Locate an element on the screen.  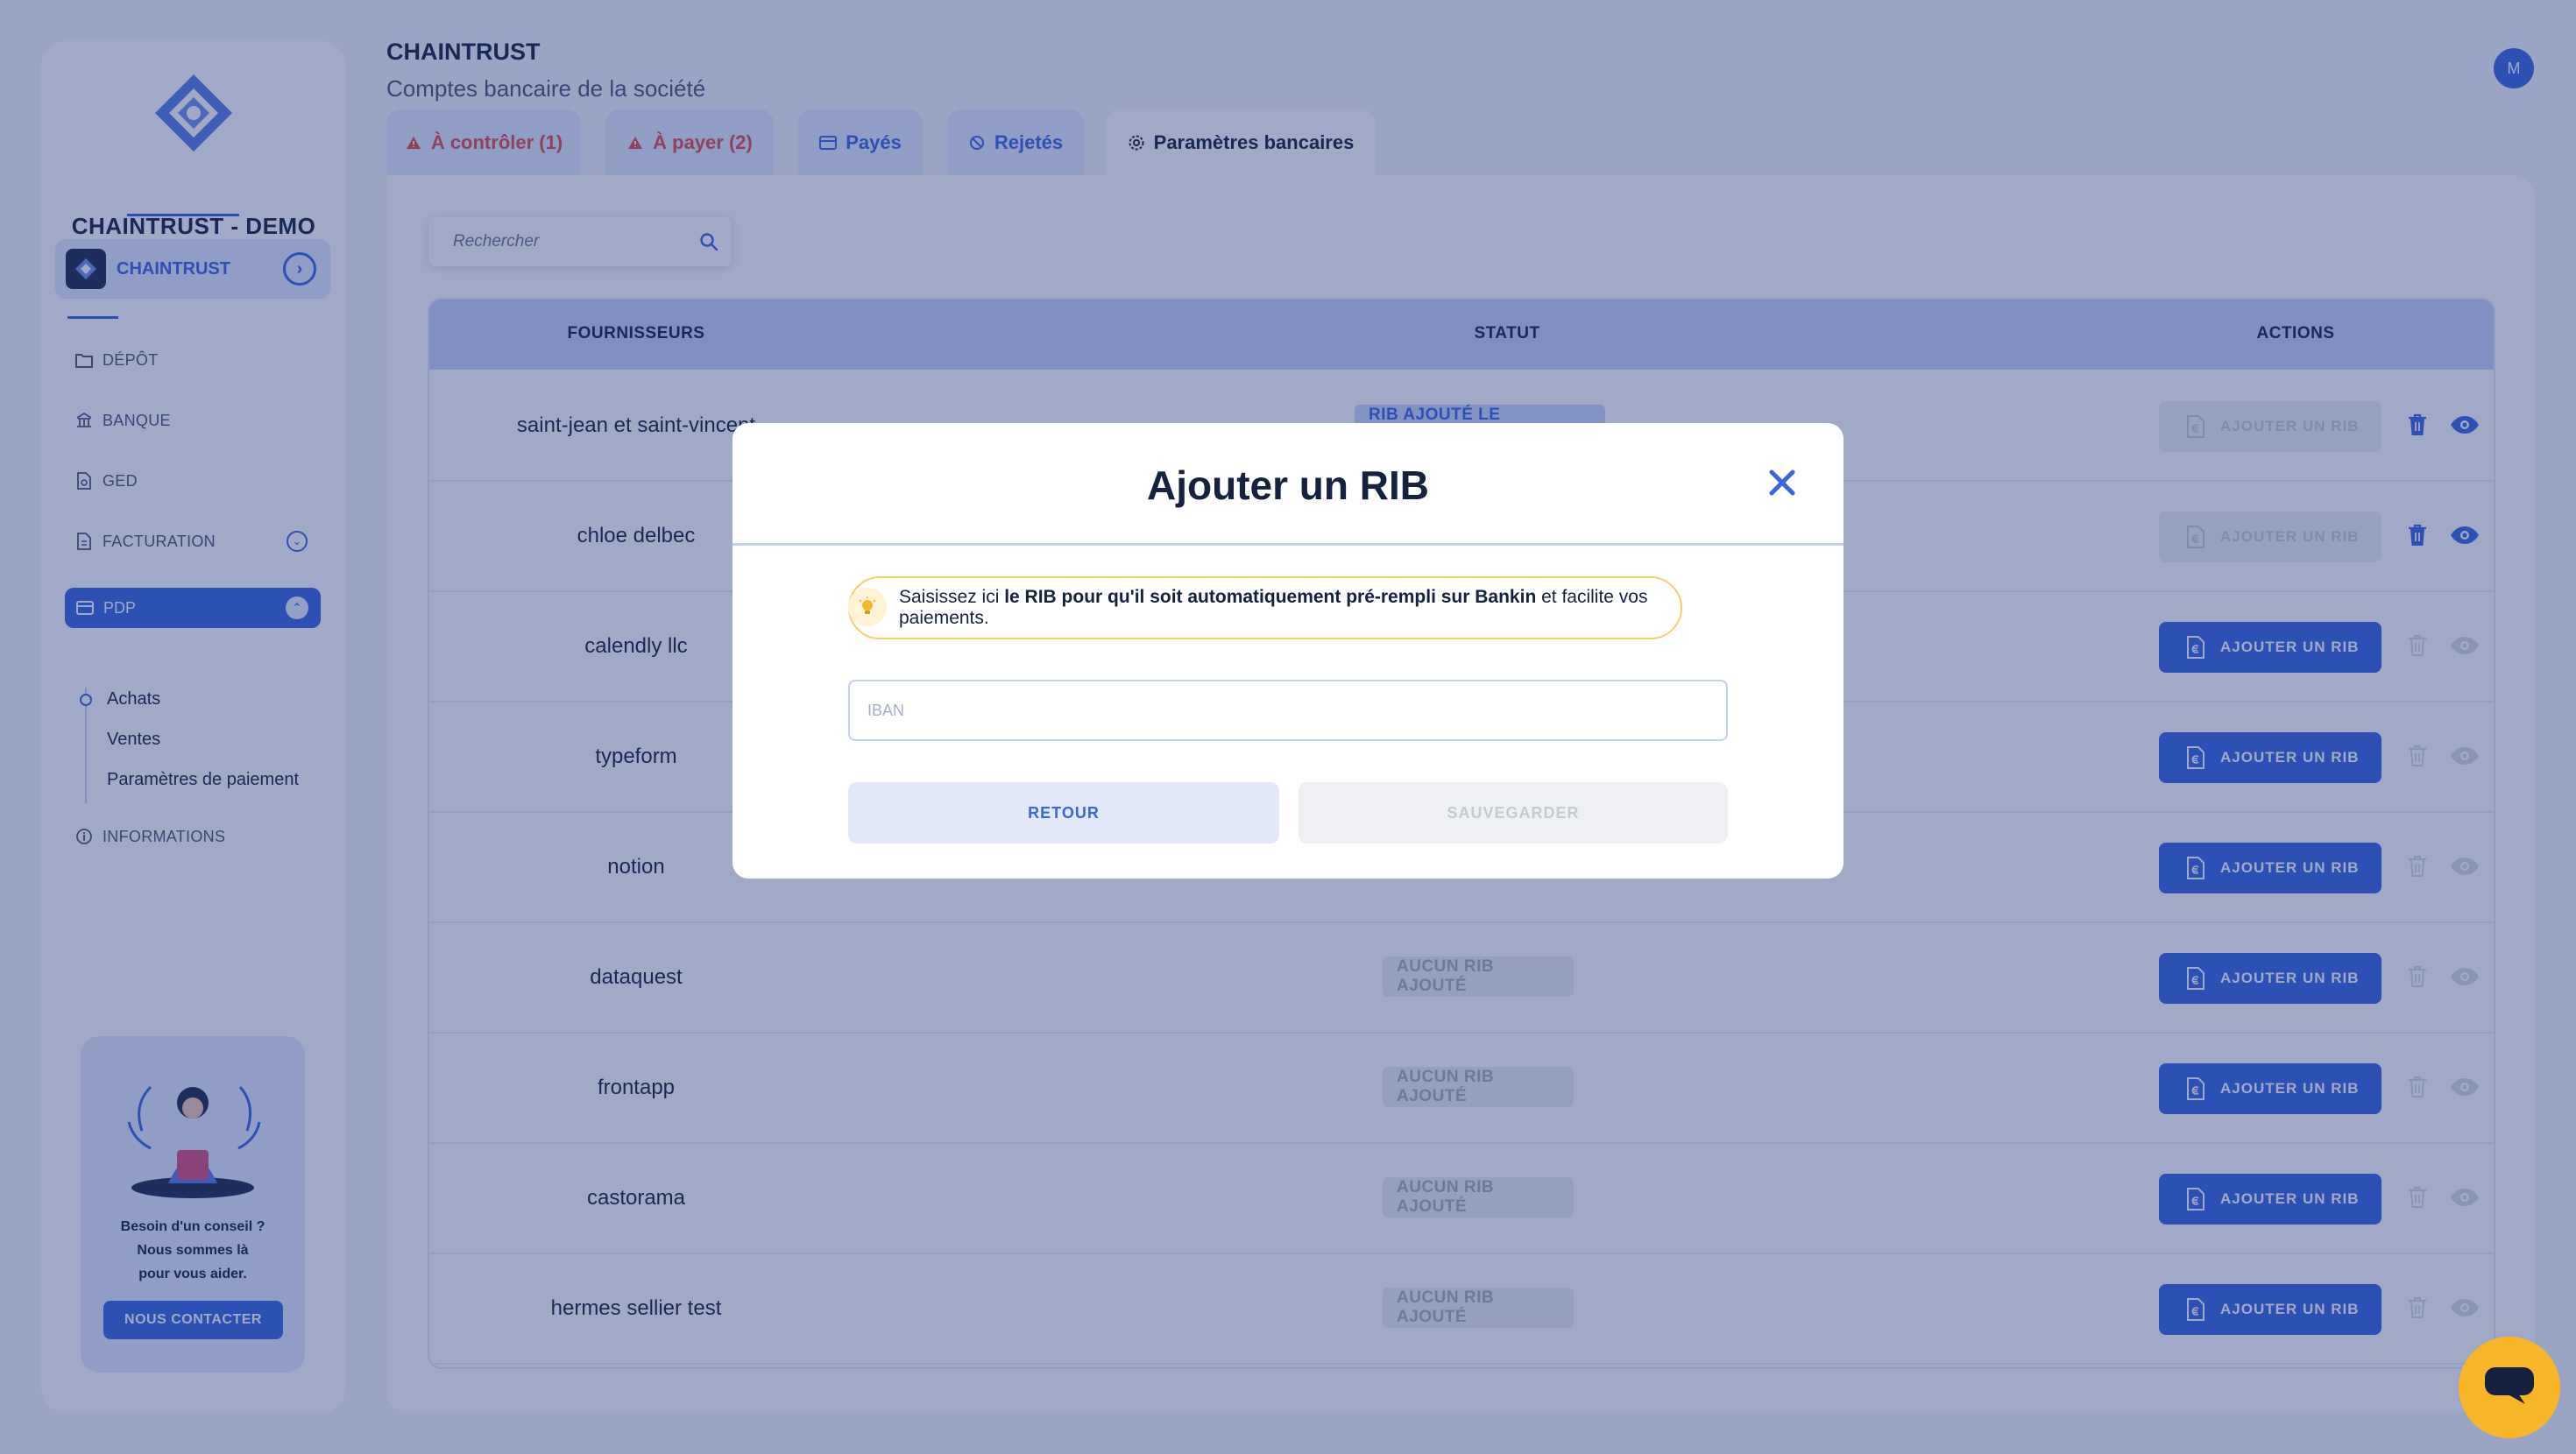
close-icon is located at coordinates (1782, 482).